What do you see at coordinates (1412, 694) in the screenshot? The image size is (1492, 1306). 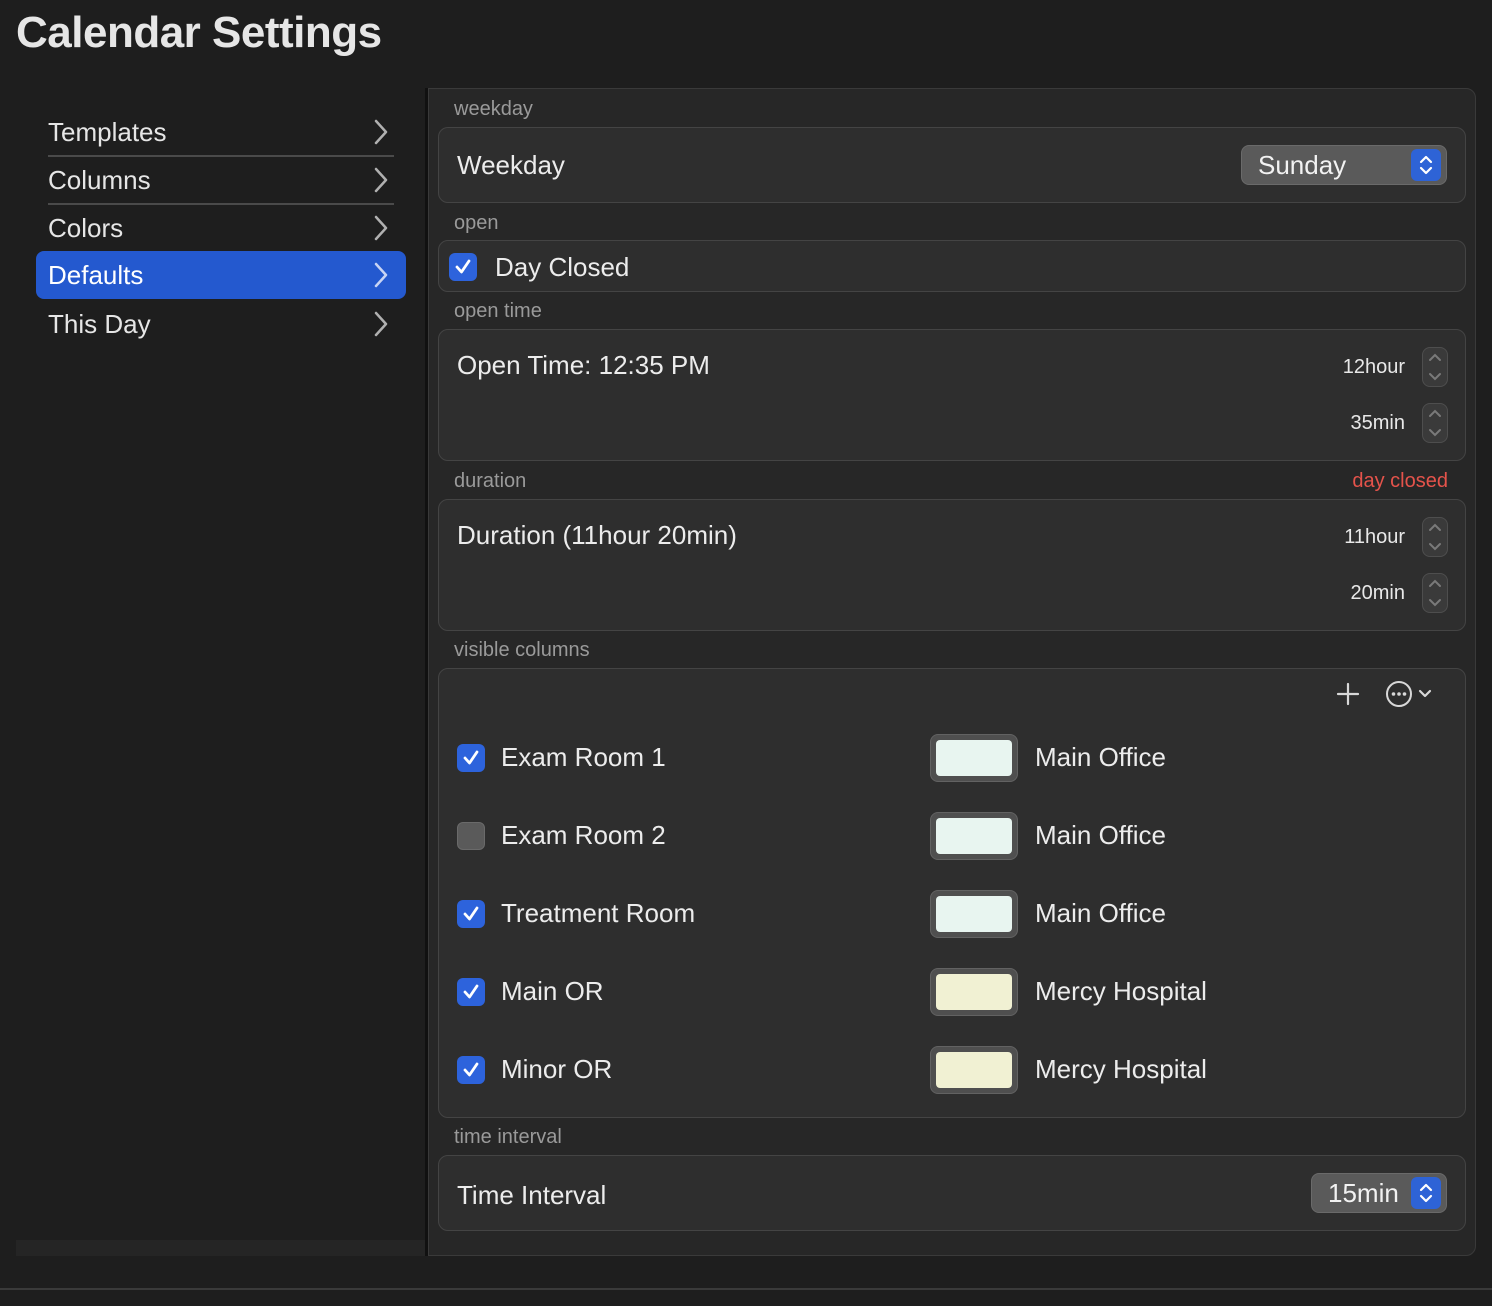 I see `ellipsis-circle-icon` at bounding box center [1412, 694].